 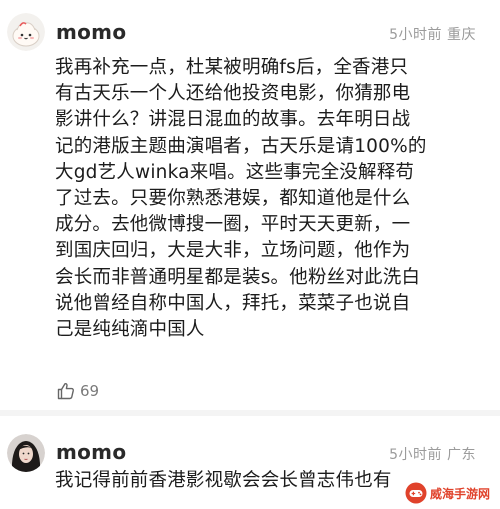 What do you see at coordinates (65, 391) in the screenshot?
I see `thumbs-up-icon` at bounding box center [65, 391].